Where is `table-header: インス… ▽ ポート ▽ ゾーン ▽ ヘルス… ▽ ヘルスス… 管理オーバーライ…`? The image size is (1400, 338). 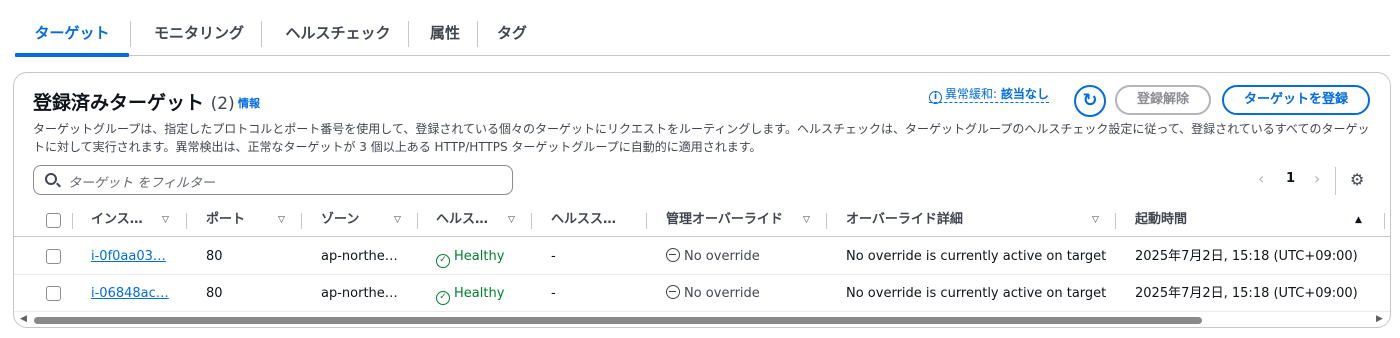
table-header: インス… ▽ ポート ▽ ゾーン ▽ ヘルス… ▽ ヘルスス… 管理オーバーライ… is located at coordinates (702, 220).